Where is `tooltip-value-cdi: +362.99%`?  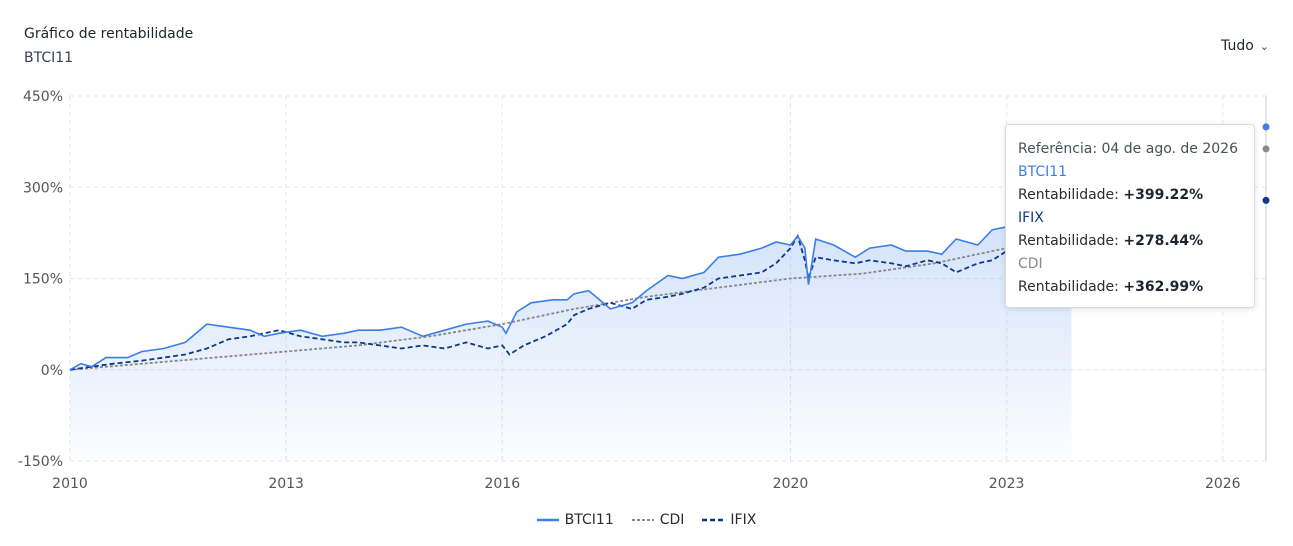 tooltip-value-cdi: +362.99% is located at coordinates (1163, 287).